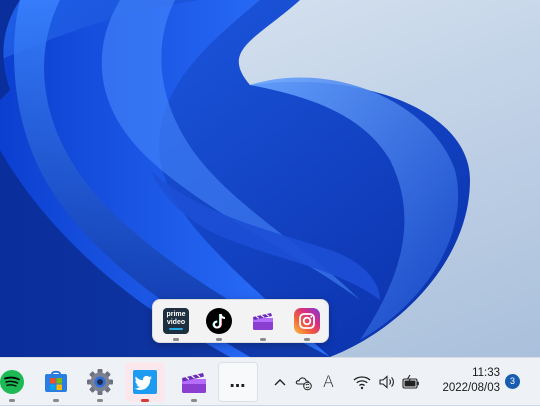 The height and width of the screenshot is (406, 540). I want to click on taskbar-spotify-button, so click(16, 382).